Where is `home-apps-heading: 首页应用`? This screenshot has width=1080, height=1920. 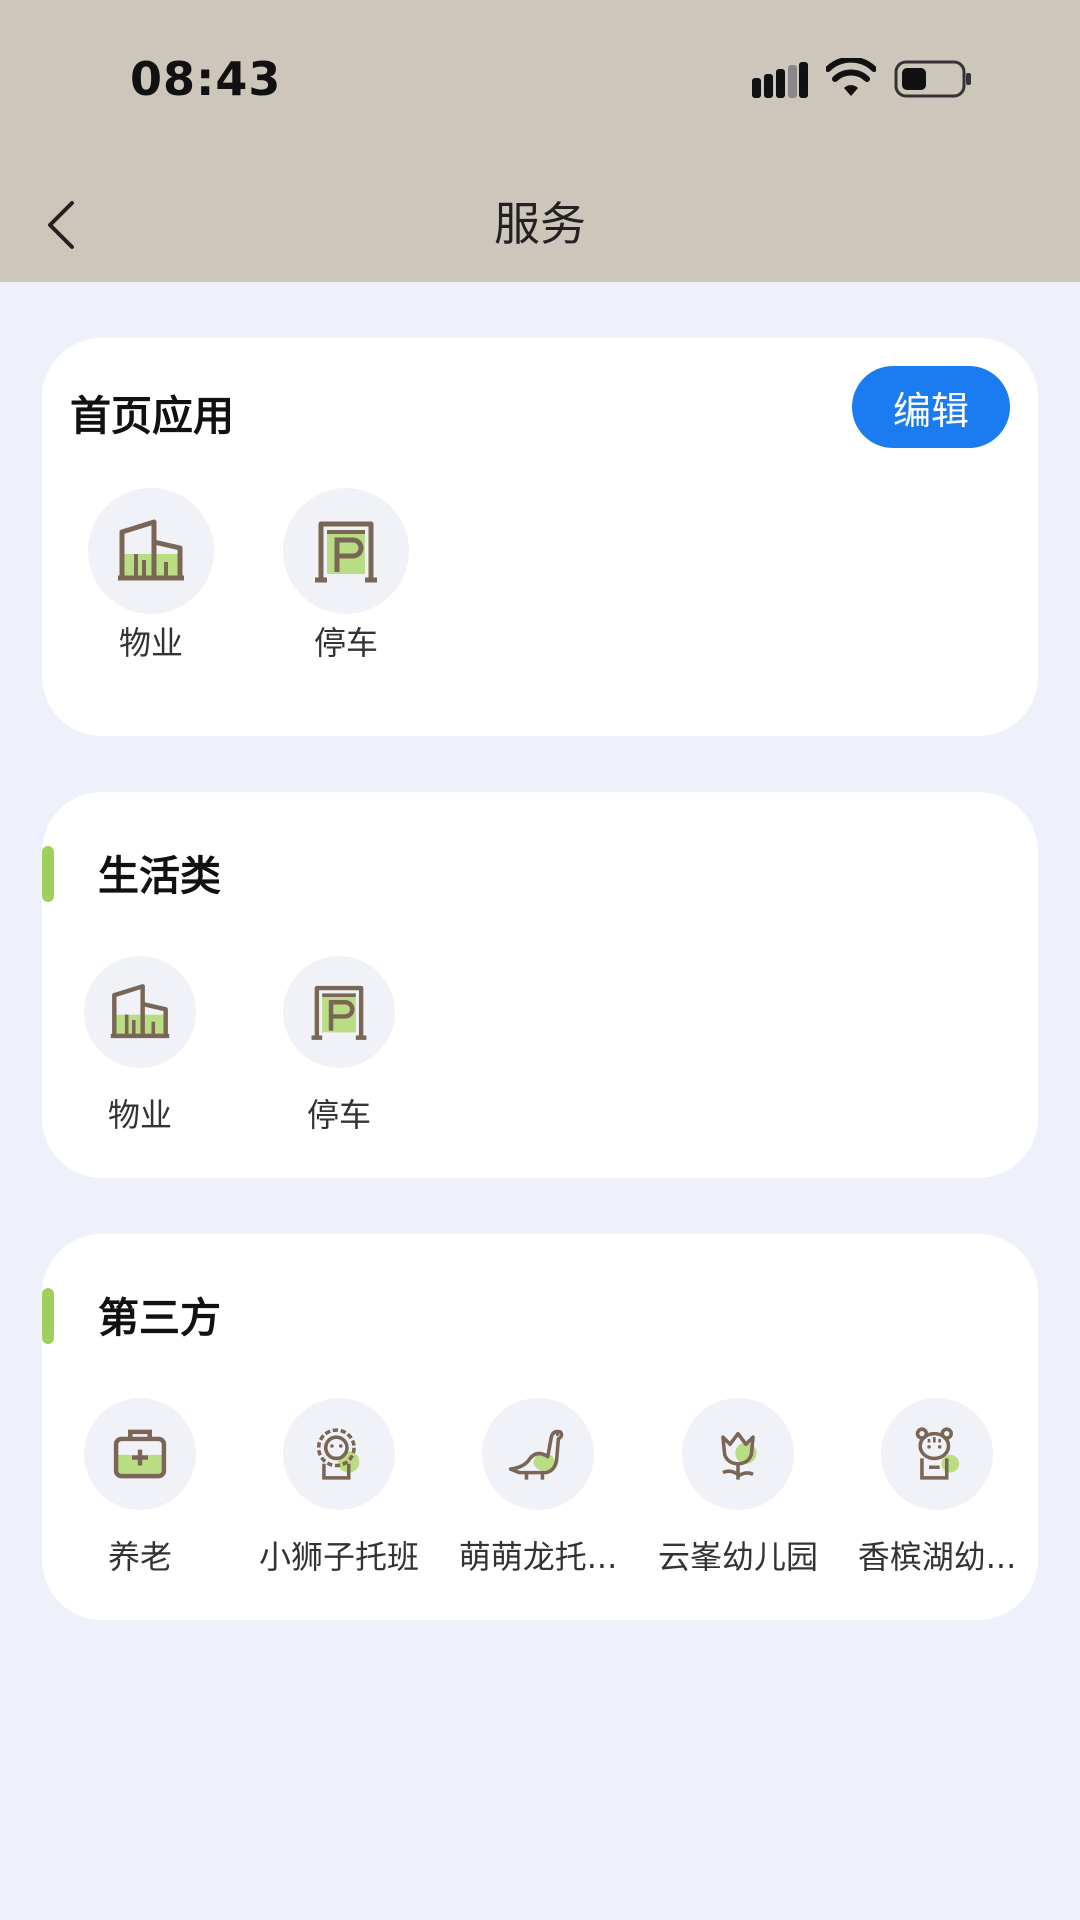 home-apps-heading: 首页应用 is located at coordinates (152, 416).